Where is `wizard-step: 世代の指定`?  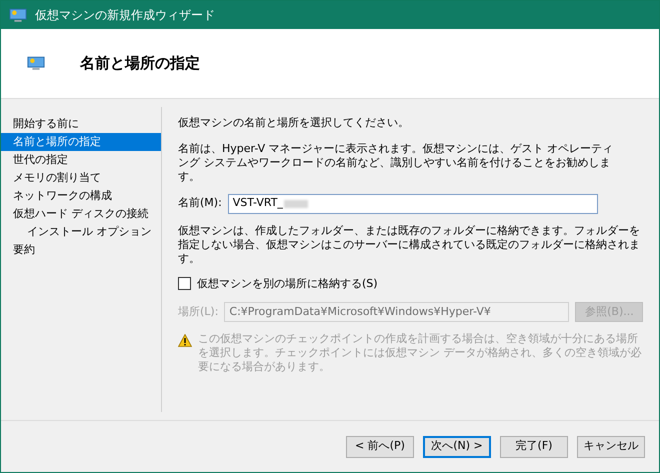
wizard-step: 世代の指定 is located at coordinates (81, 160).